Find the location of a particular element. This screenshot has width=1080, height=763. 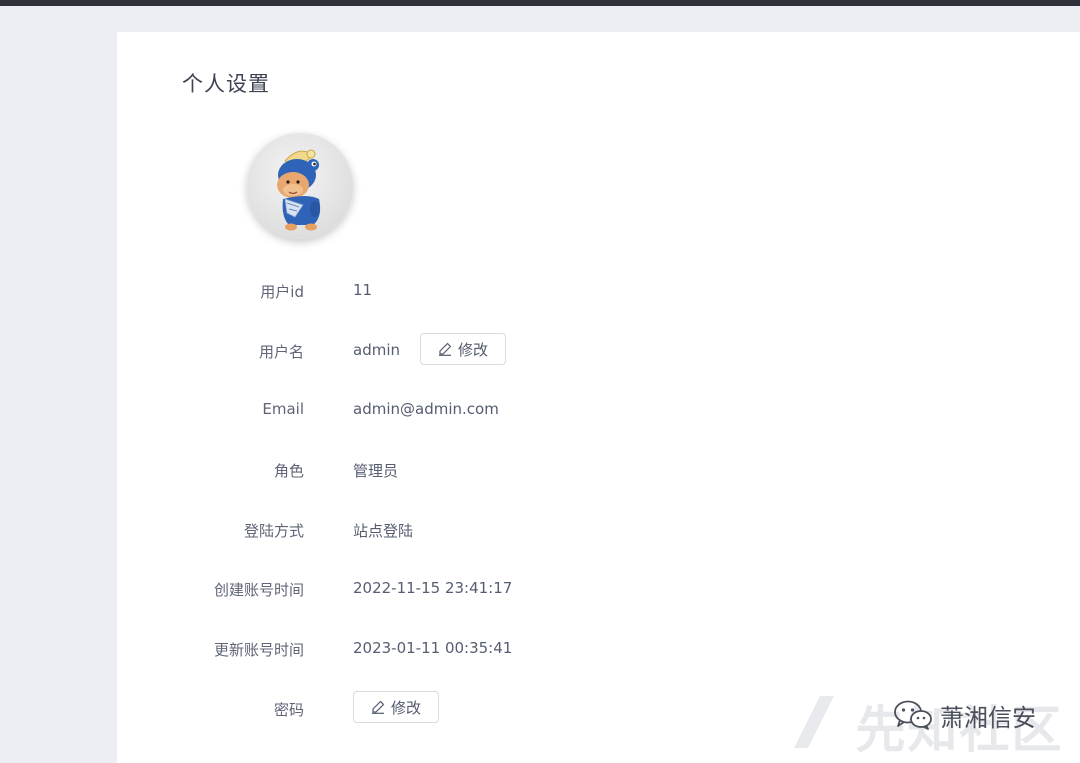

edit-username-button-label: 修改 is located at coordinates (472, 349).